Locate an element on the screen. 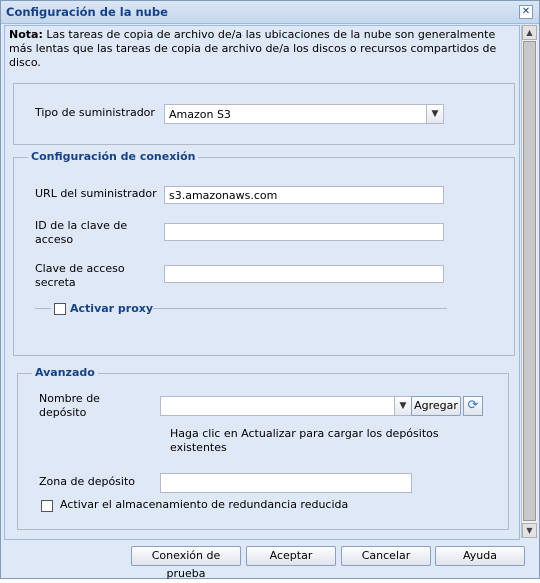 The image size is (540, 583). add-bucket-button: Agregar is located at coordinates (436, 406).